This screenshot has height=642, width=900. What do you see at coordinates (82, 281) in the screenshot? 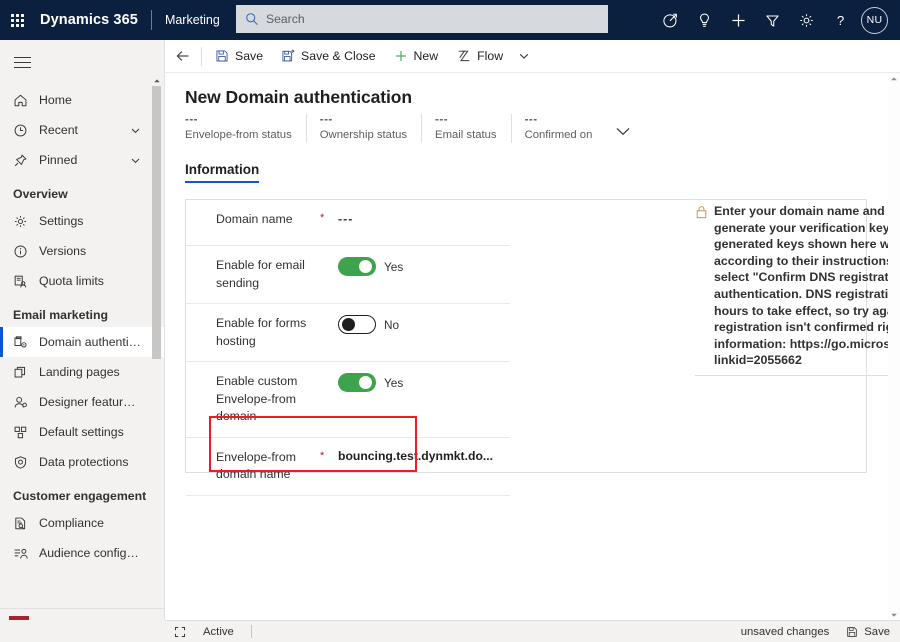
I see `sidebar-item-quota-limits: Quota limits` at bounding box center [82, 281].